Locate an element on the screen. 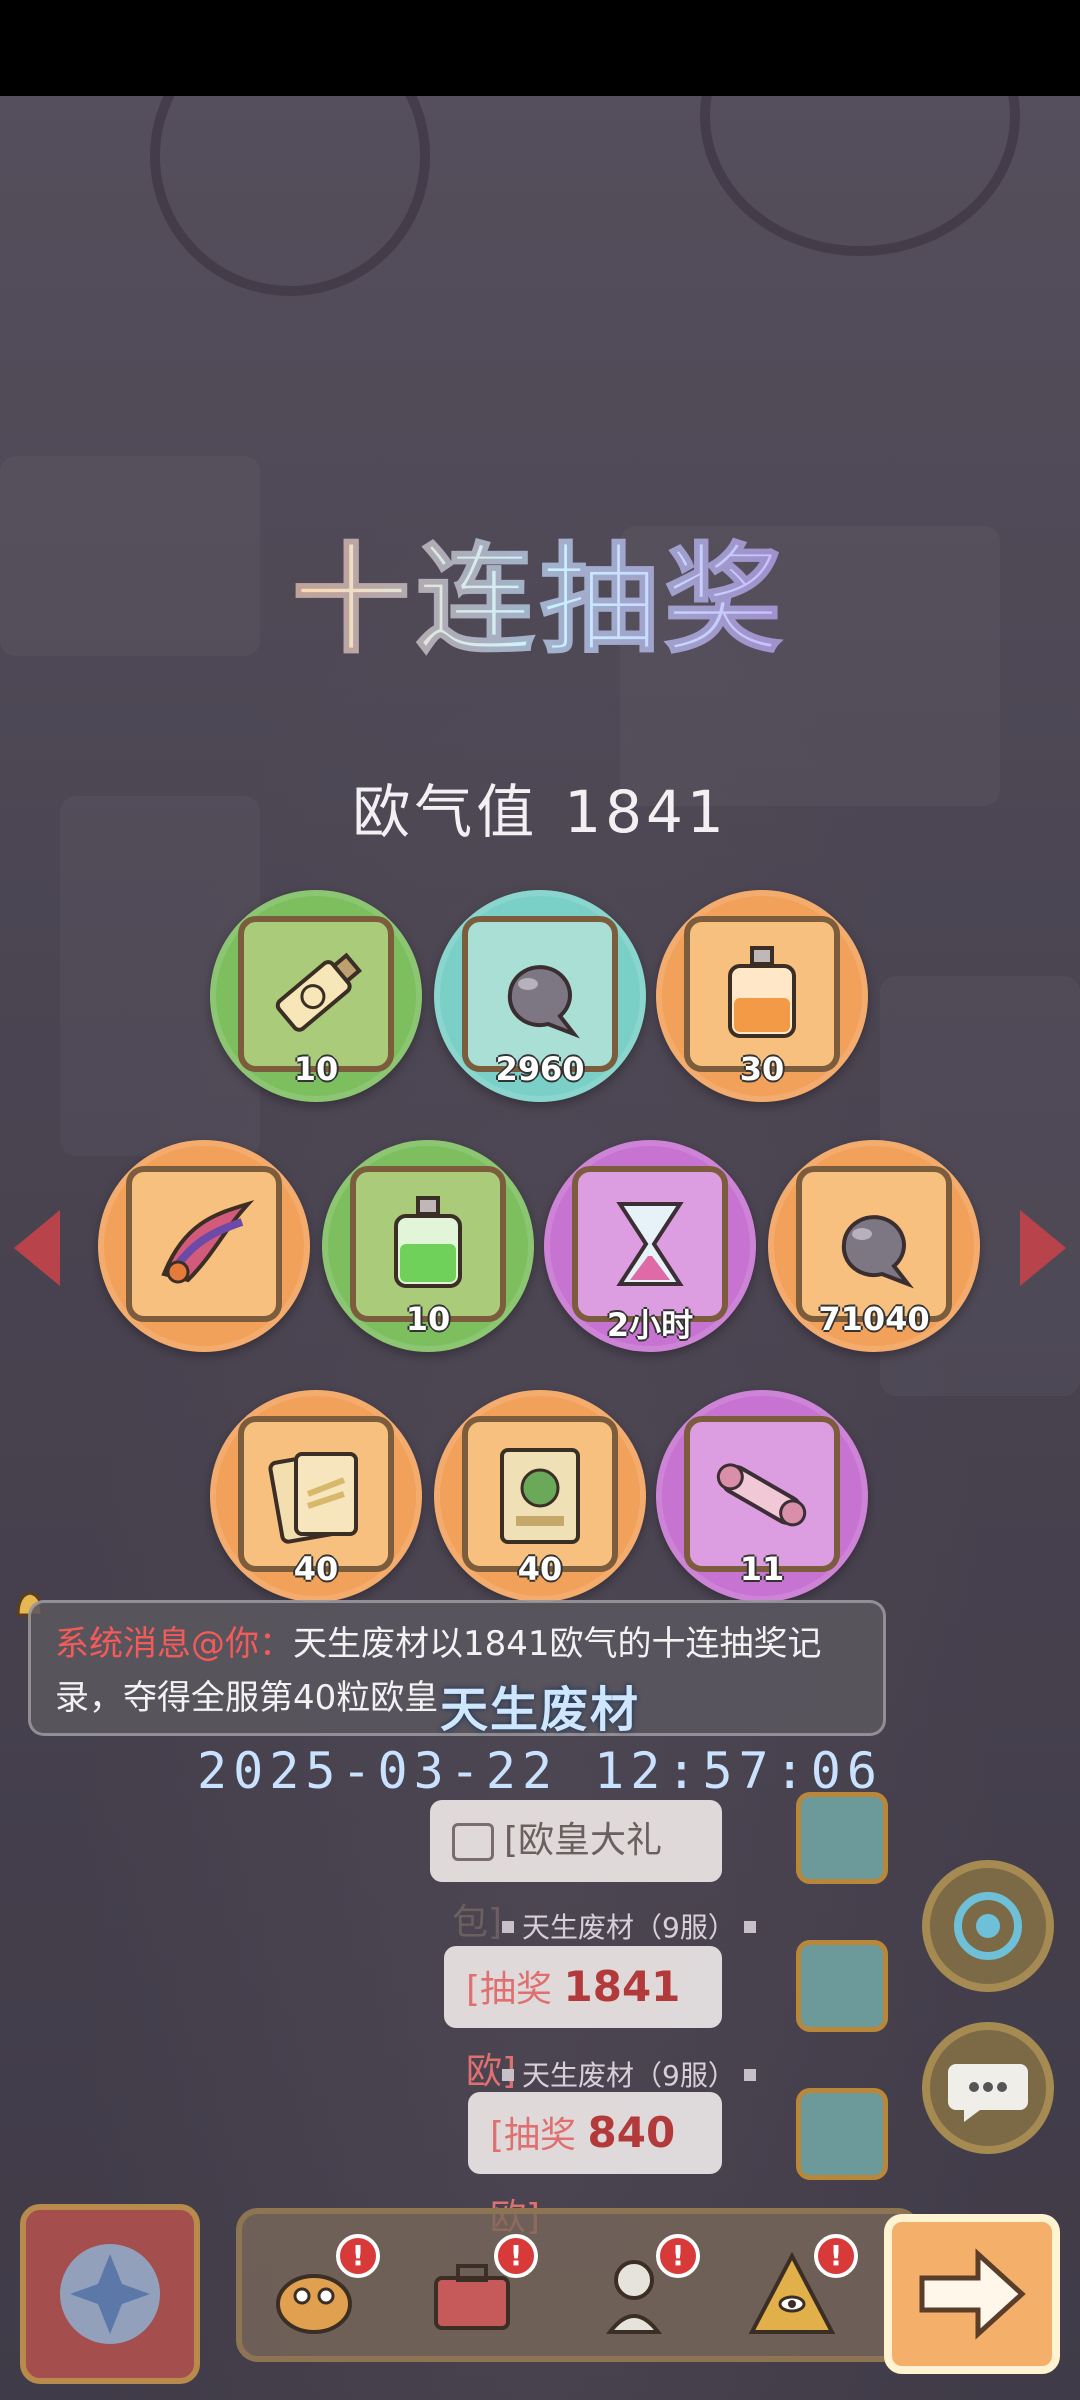 Image resolution: width=1080 pixels, height=2400 pixels. system-message-line: 系统消息@你：天生废材以1841欧气的十连抽奖记 is located at coordinates (457, 1644).